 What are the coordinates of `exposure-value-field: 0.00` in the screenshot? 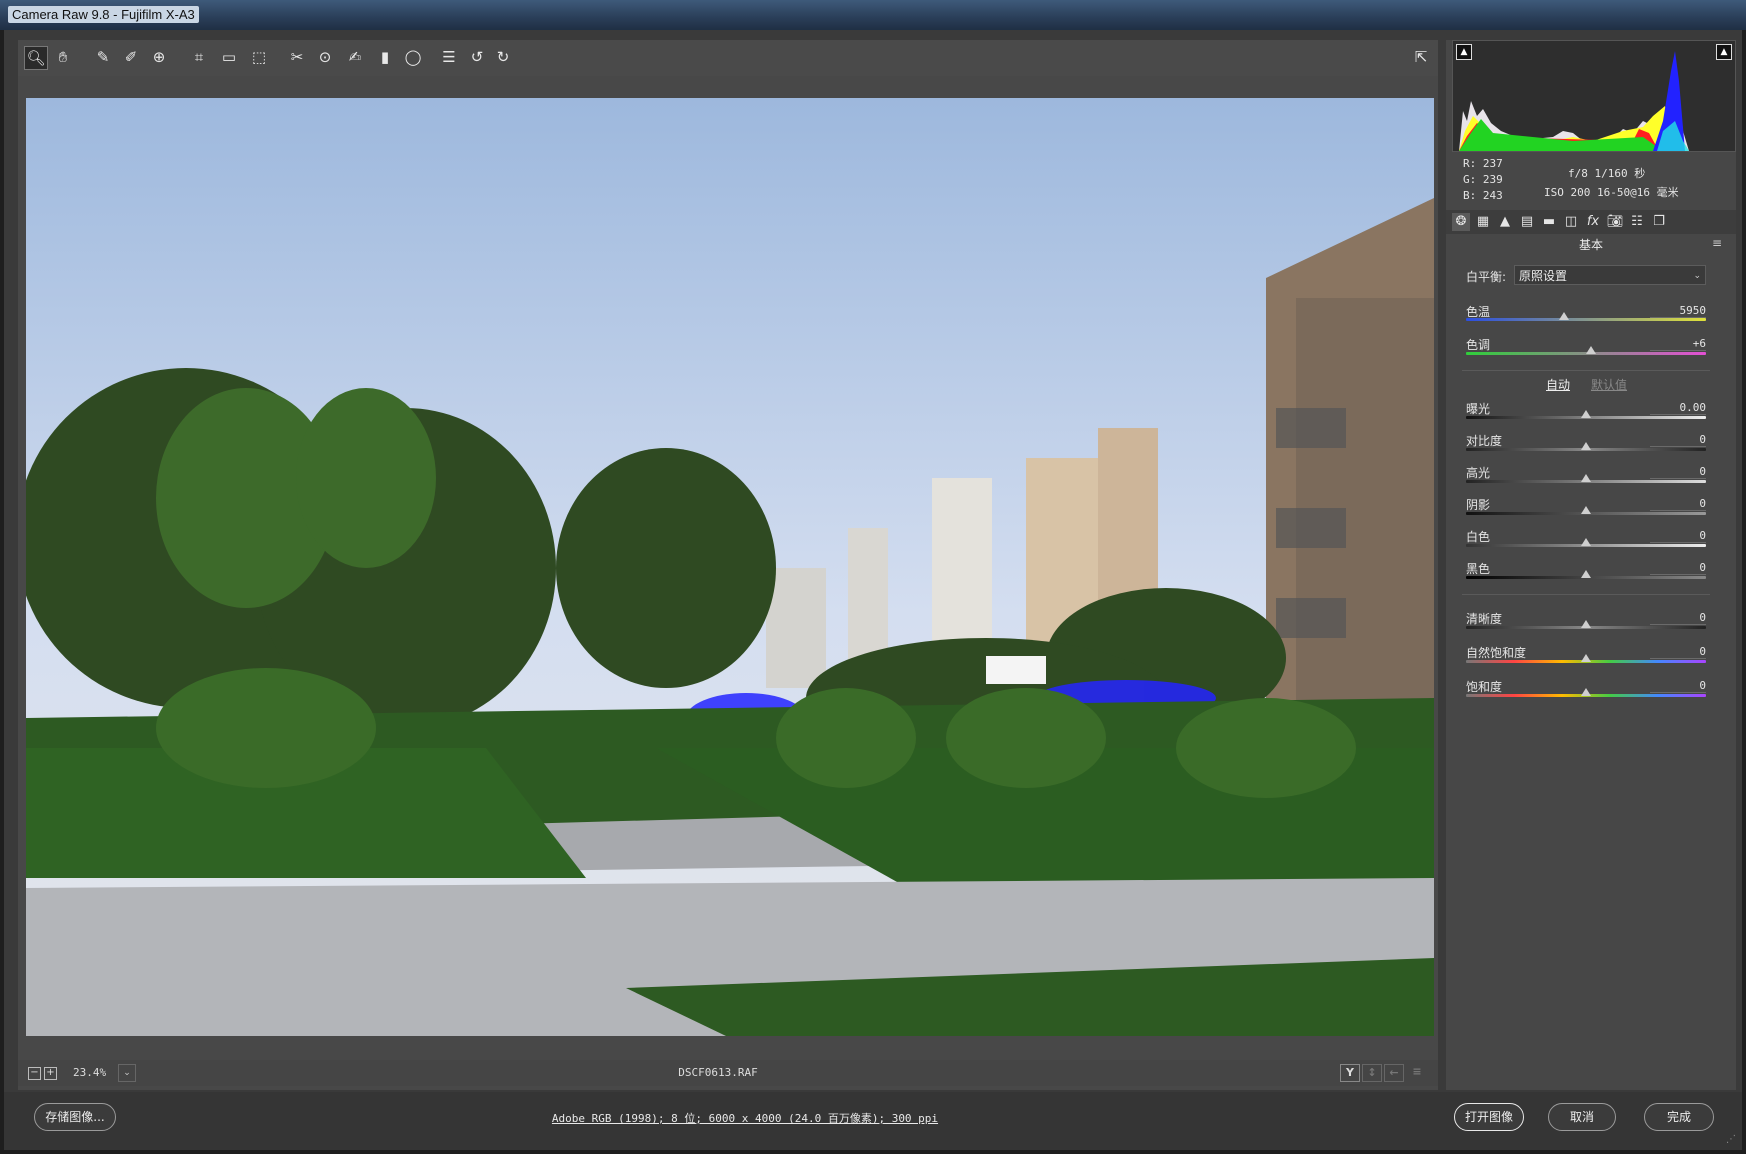 It's located at (1678, 408).